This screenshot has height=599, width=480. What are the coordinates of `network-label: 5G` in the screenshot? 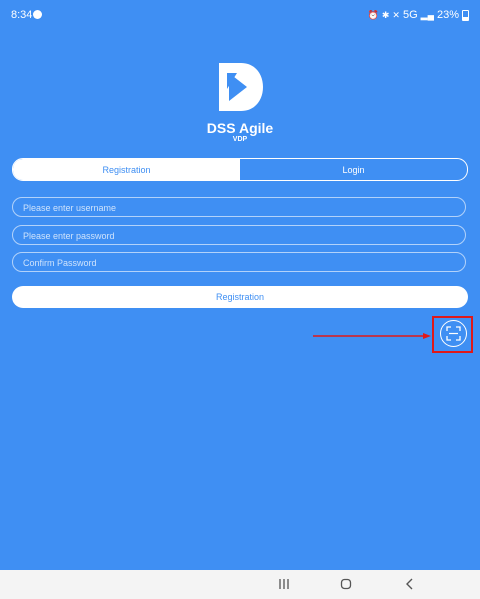 It's located at (410, 15).